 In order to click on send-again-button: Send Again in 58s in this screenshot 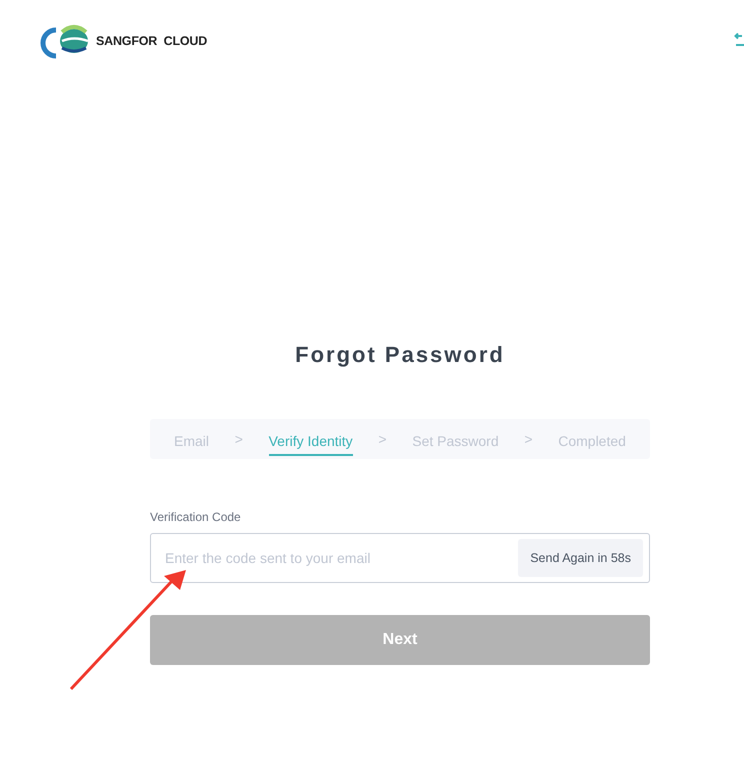, I will do `click(580, 558)`.